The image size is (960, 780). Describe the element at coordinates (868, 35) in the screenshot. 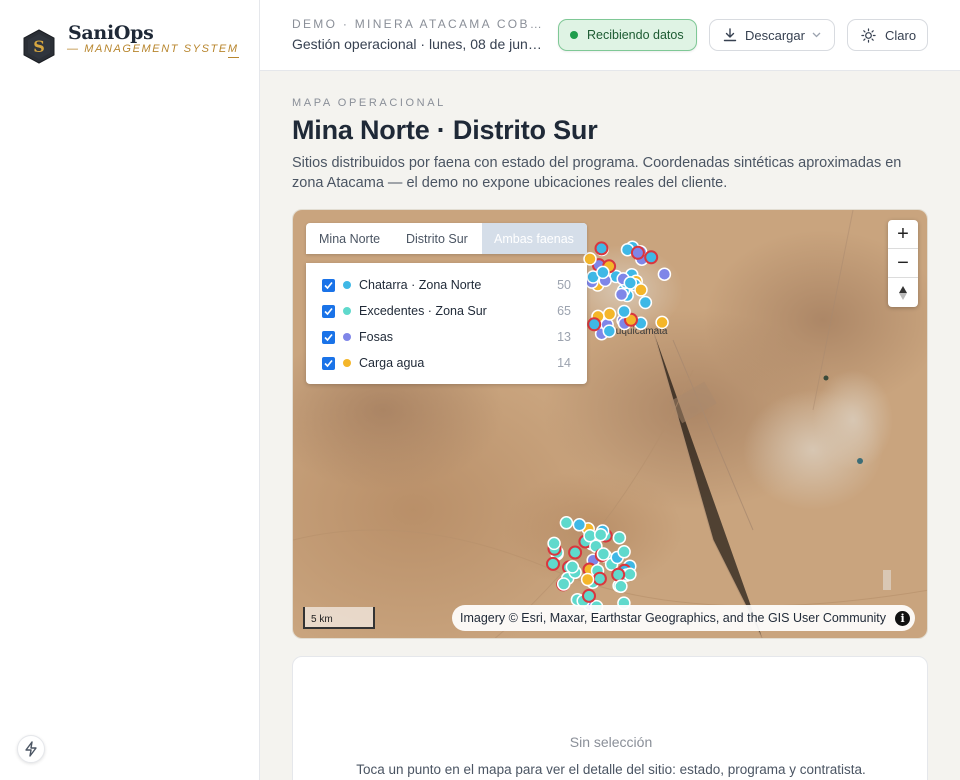

I see `sun-icon` at that location.